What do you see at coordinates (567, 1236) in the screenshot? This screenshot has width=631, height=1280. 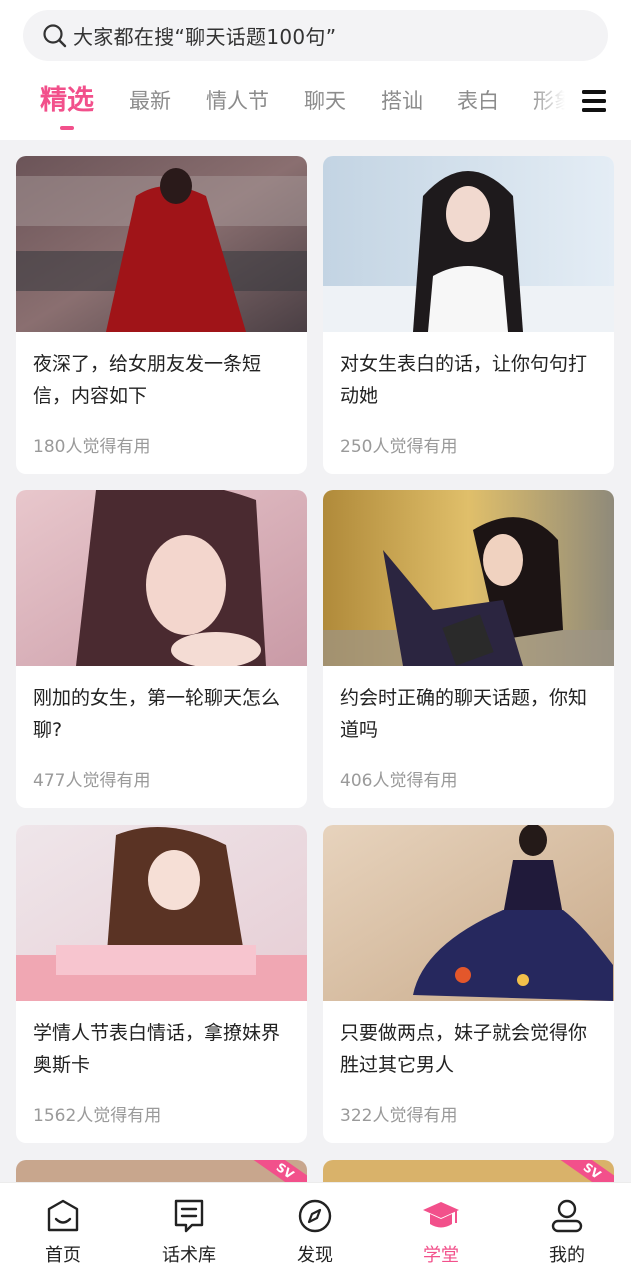 I see `nav-mine: 我的` at bounding box center [567, 1236].